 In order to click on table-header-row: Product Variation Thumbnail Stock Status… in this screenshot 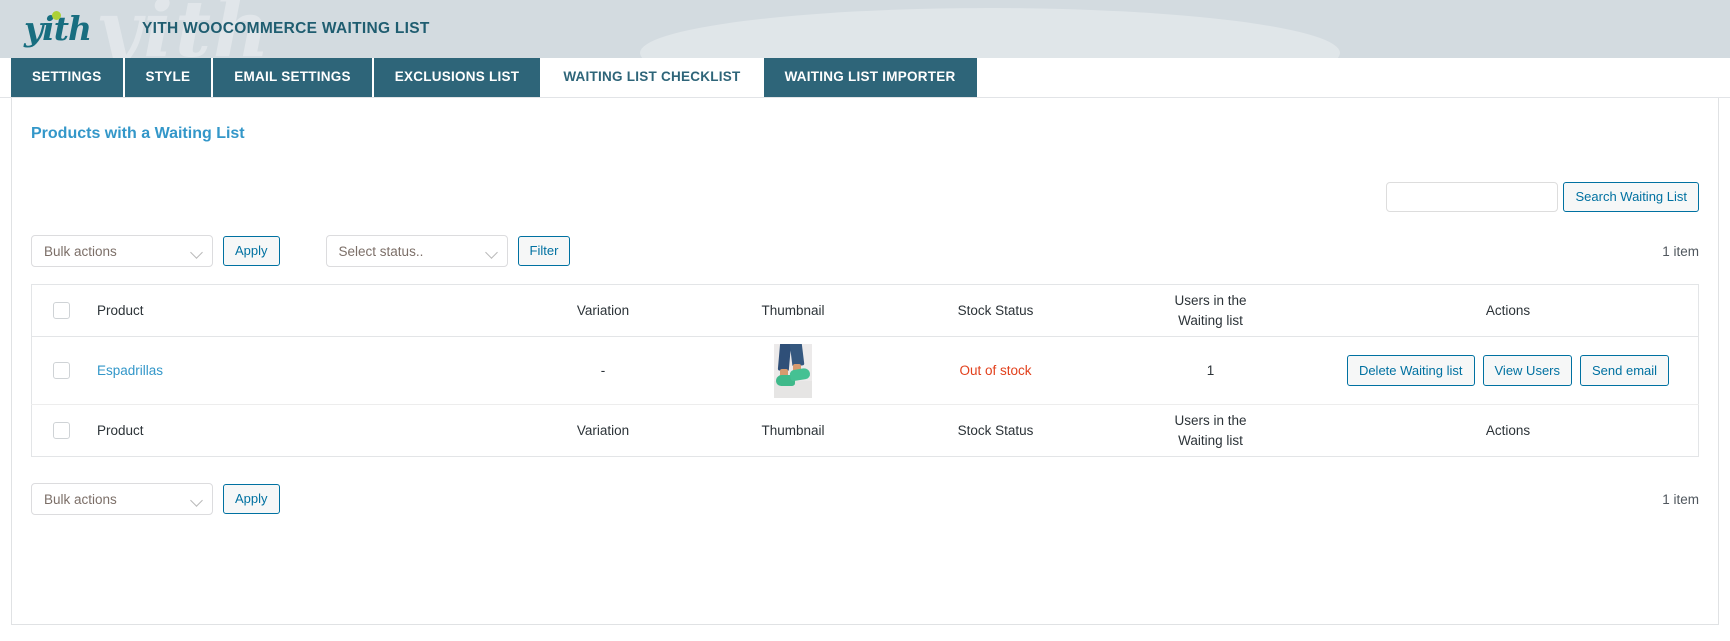, I will do `click(865, 310)`.